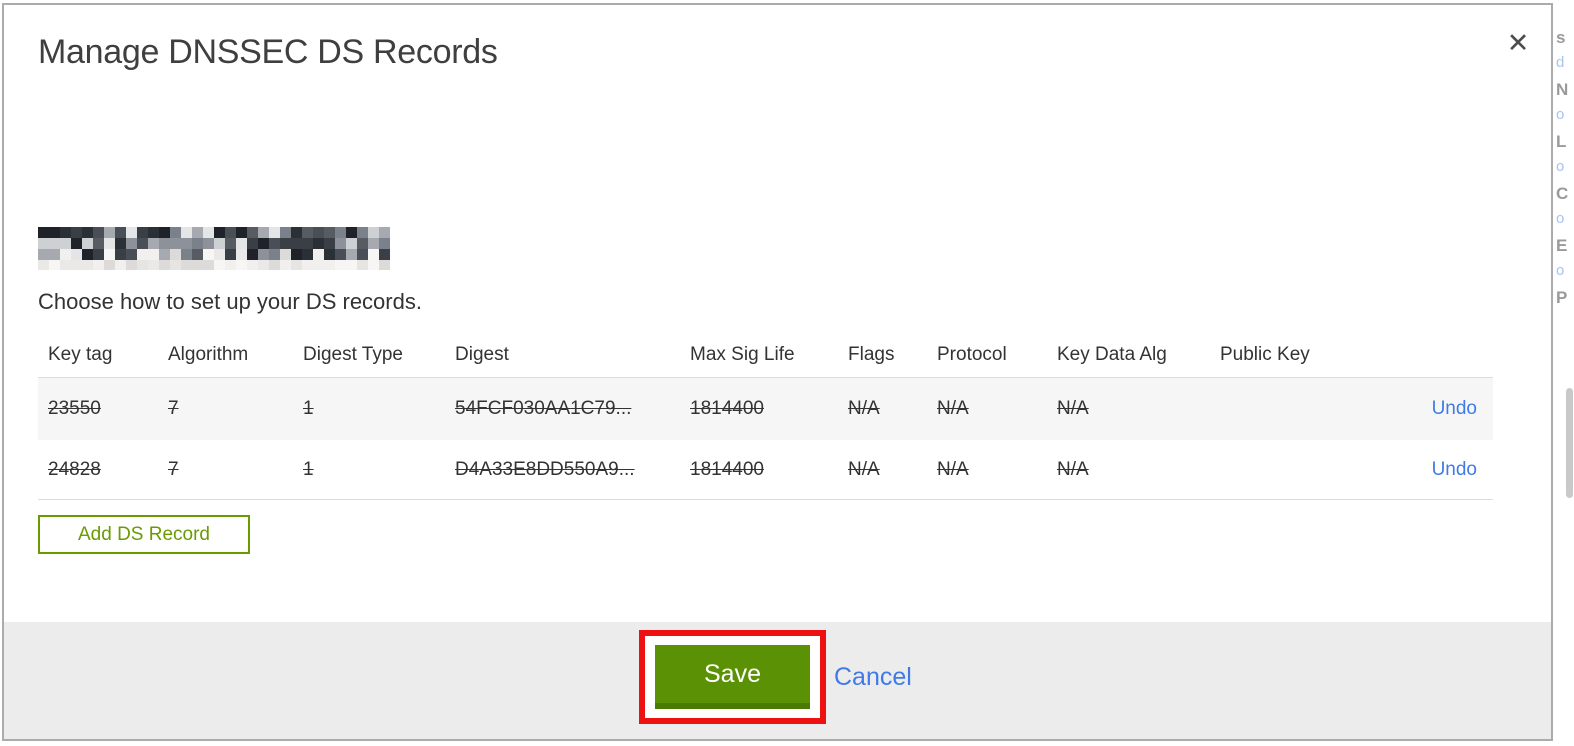 The height and width of the screenshot is (746, 1574). What do you see at coordinates (972, 354) in the screenshot?
I see `column-header-protocol: Protocol` at bounding box center [972, 354].